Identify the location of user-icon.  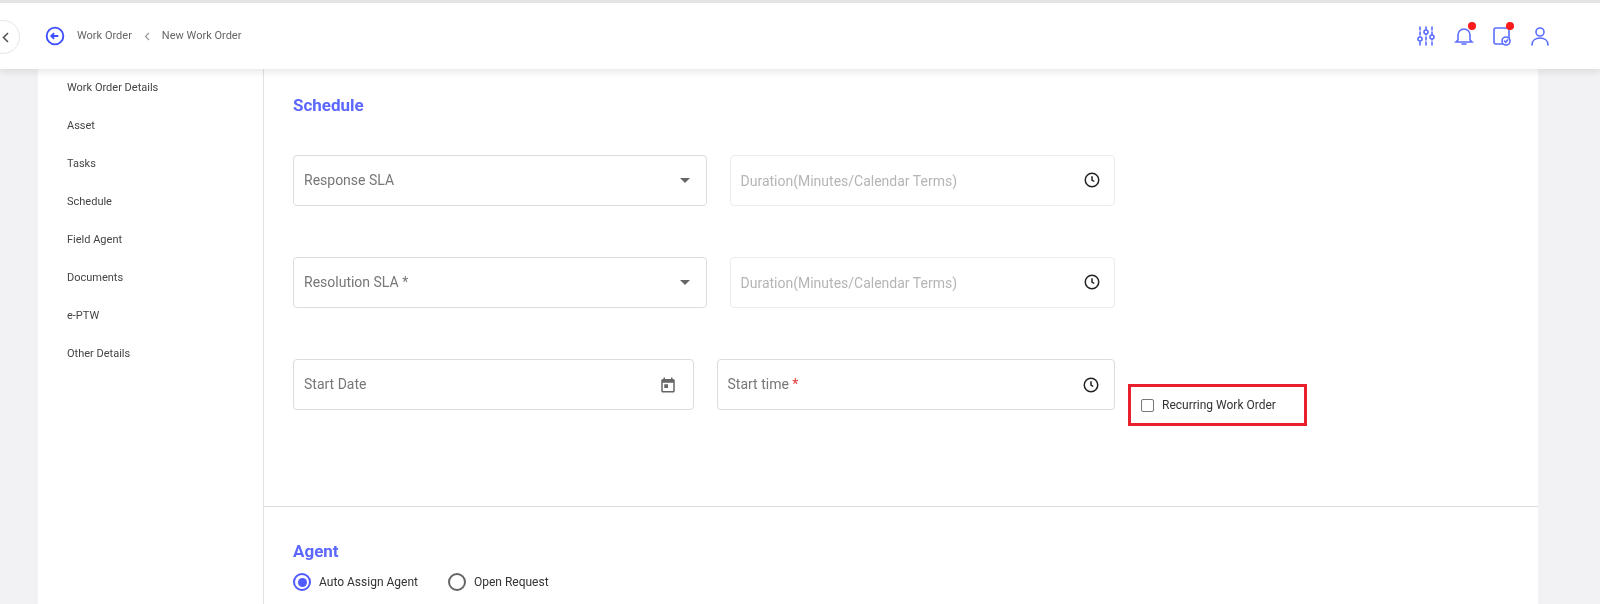
(1540, 36).